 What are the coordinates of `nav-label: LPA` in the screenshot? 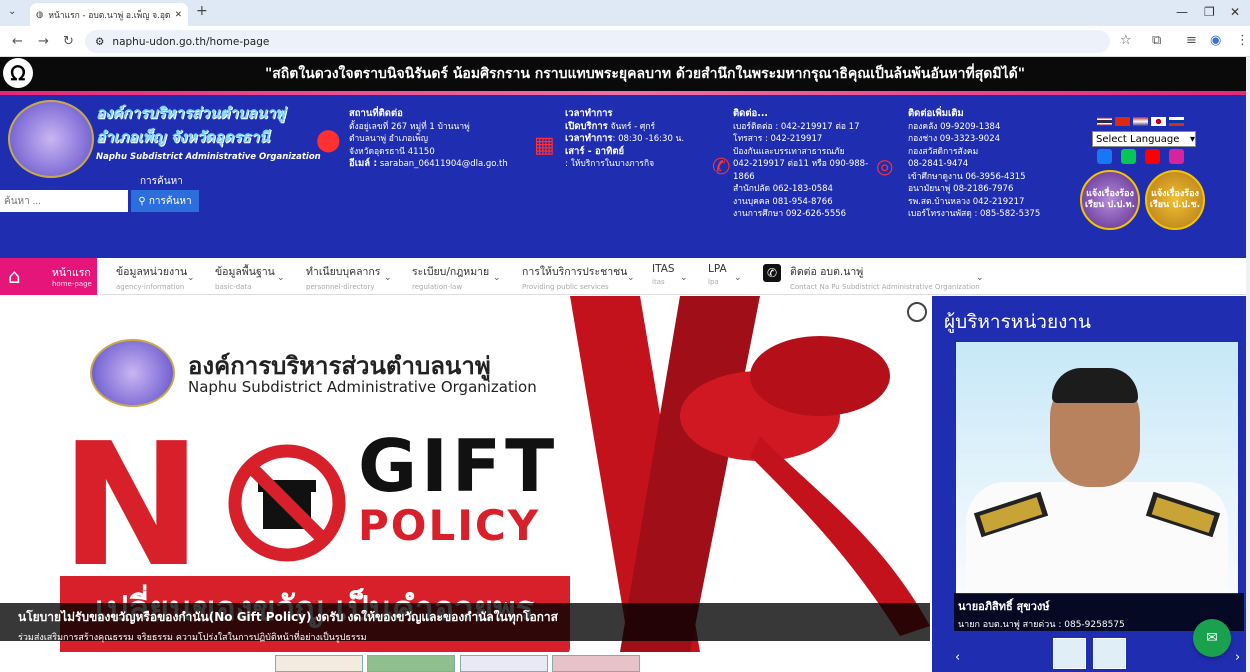 It's located at (717, 269).